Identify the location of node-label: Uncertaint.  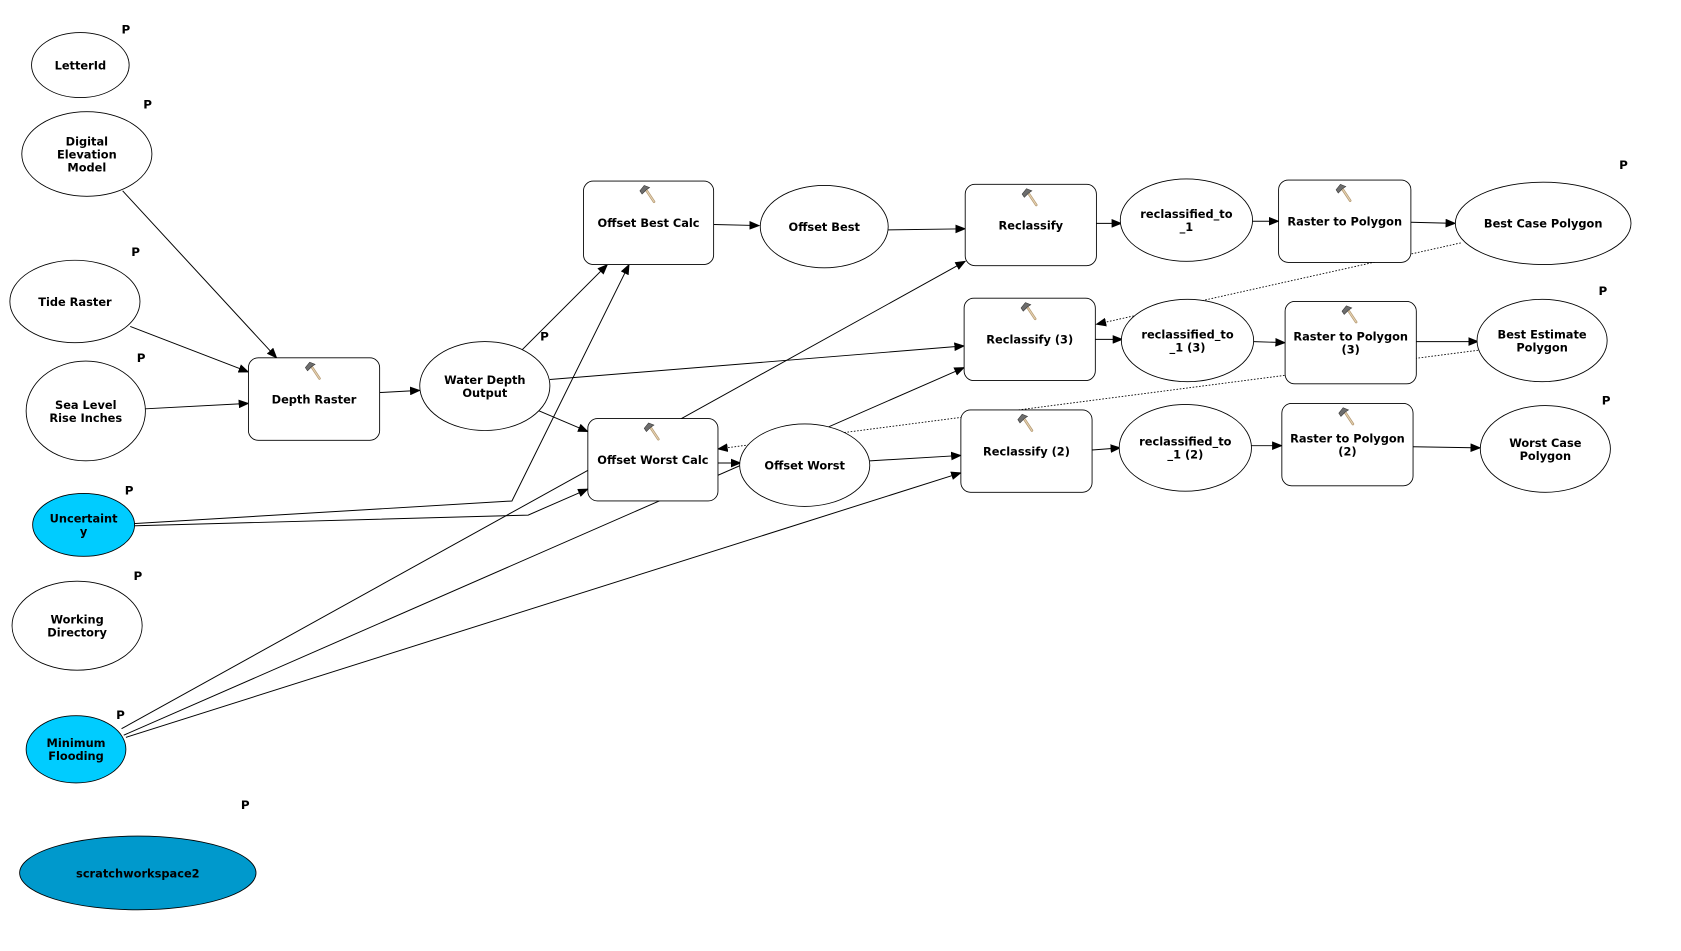
(84, 519).